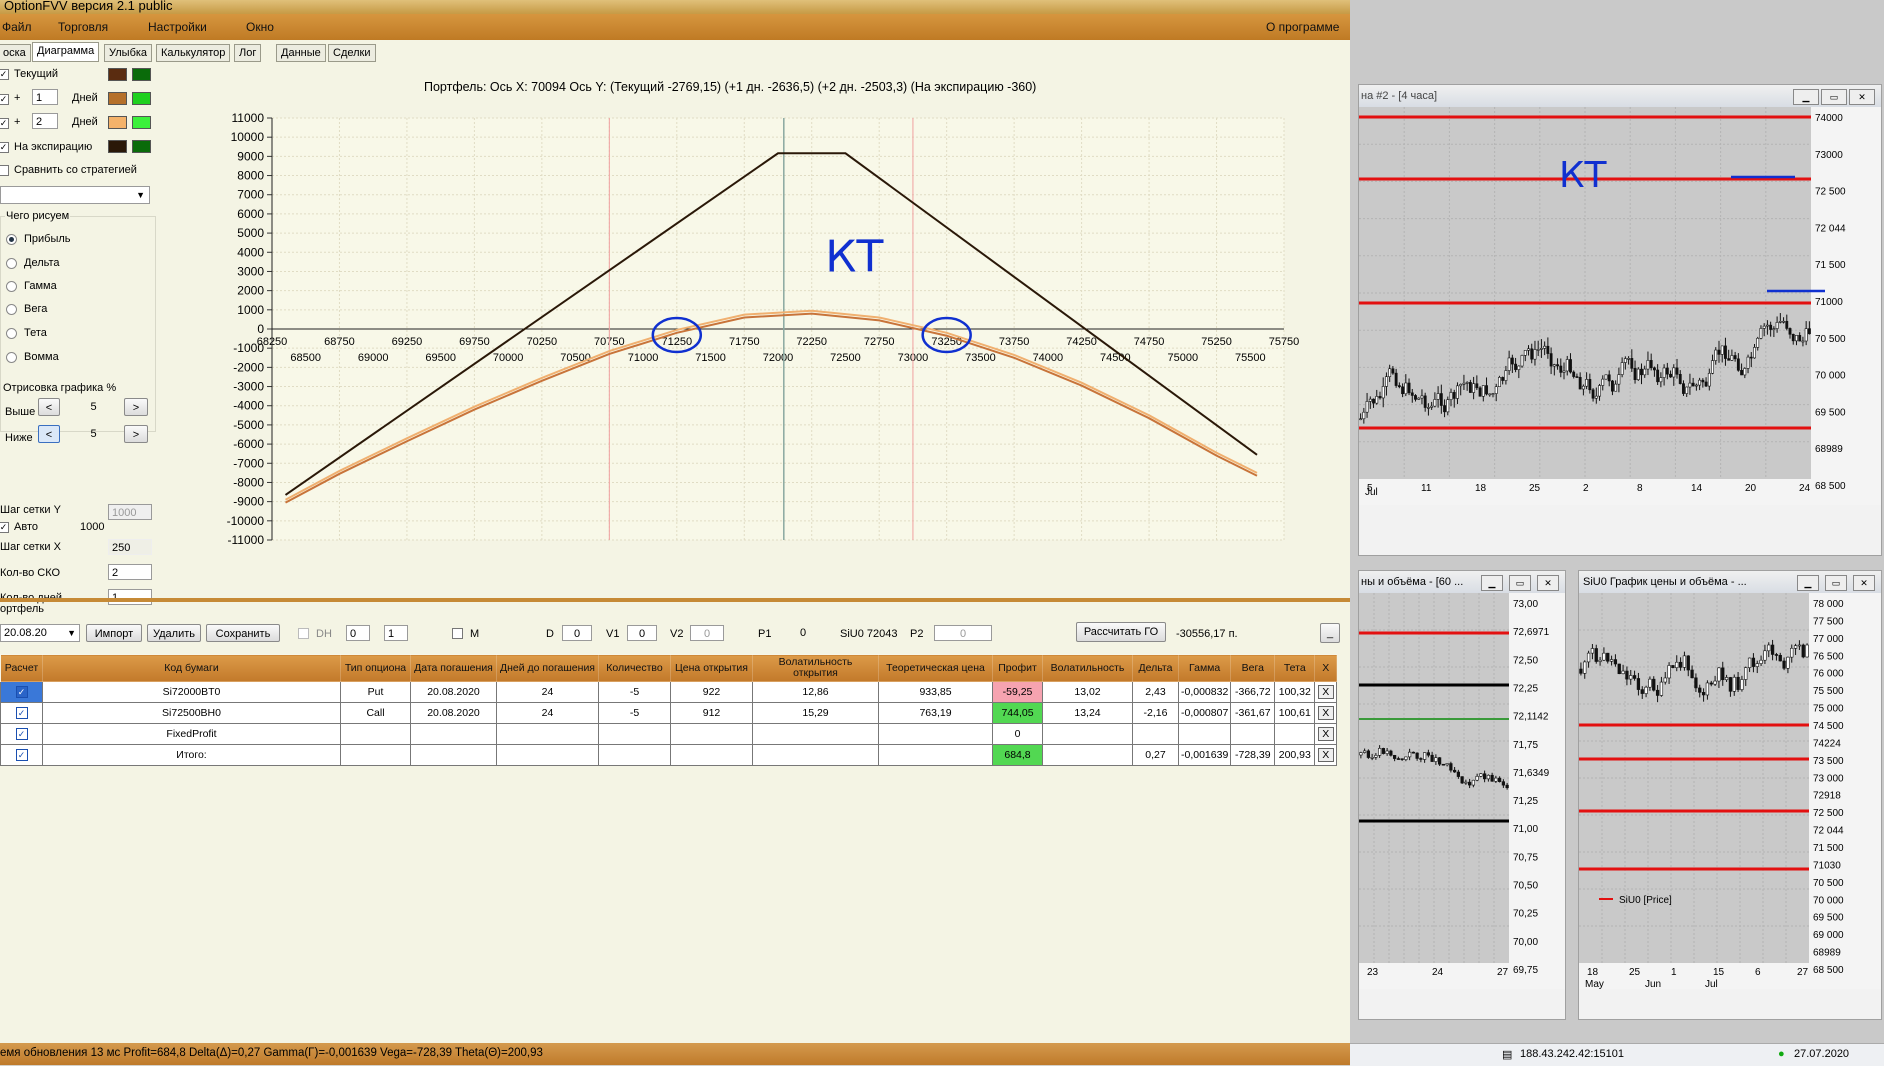 Image resolution: width=1884 pixels, height=1066 pixels. I want to click on margin-value: -30556,17 п., so click(1207, 634).